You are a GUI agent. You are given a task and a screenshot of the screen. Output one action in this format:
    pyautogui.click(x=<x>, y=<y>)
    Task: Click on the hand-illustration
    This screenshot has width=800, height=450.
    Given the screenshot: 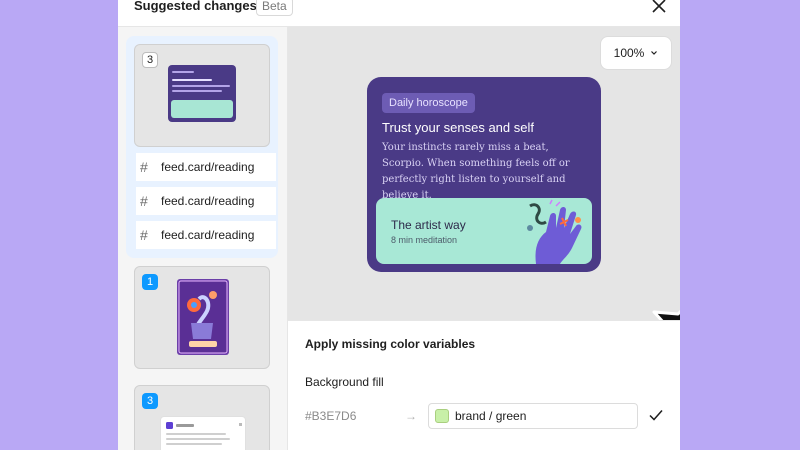 What is the action you would take?
    pyautogui.click(x=554, y=231)
    